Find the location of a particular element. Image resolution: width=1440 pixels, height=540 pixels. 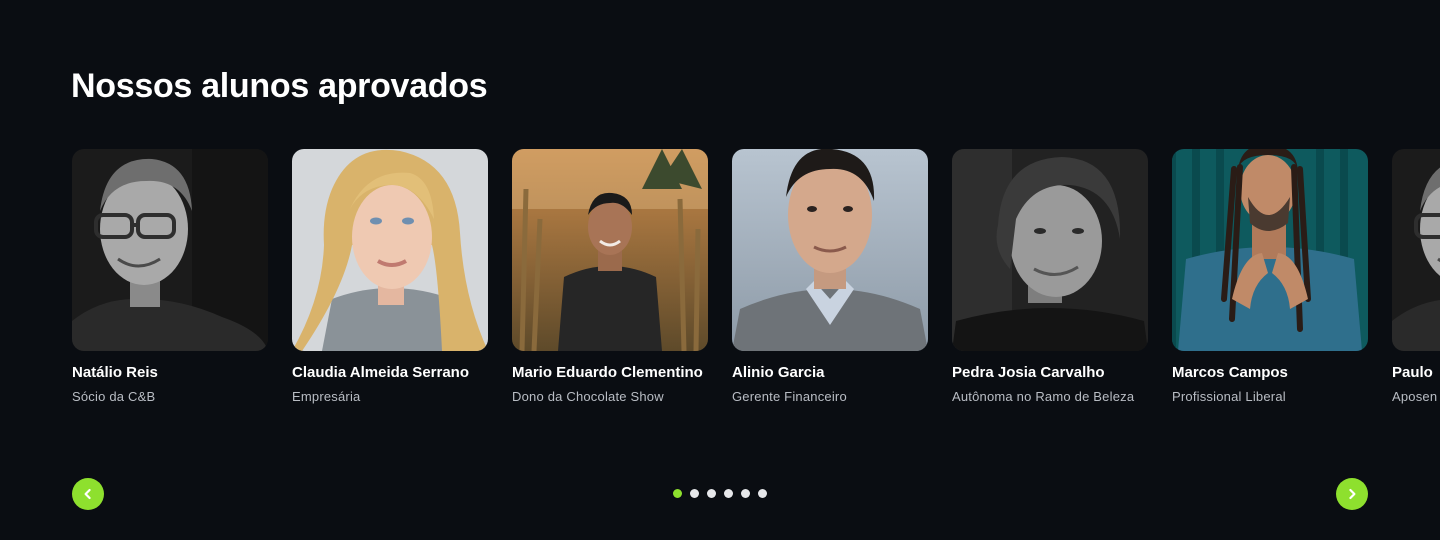

student-card: Marcos Campos Profissional Liberal is located at coordinates (1270, 277).